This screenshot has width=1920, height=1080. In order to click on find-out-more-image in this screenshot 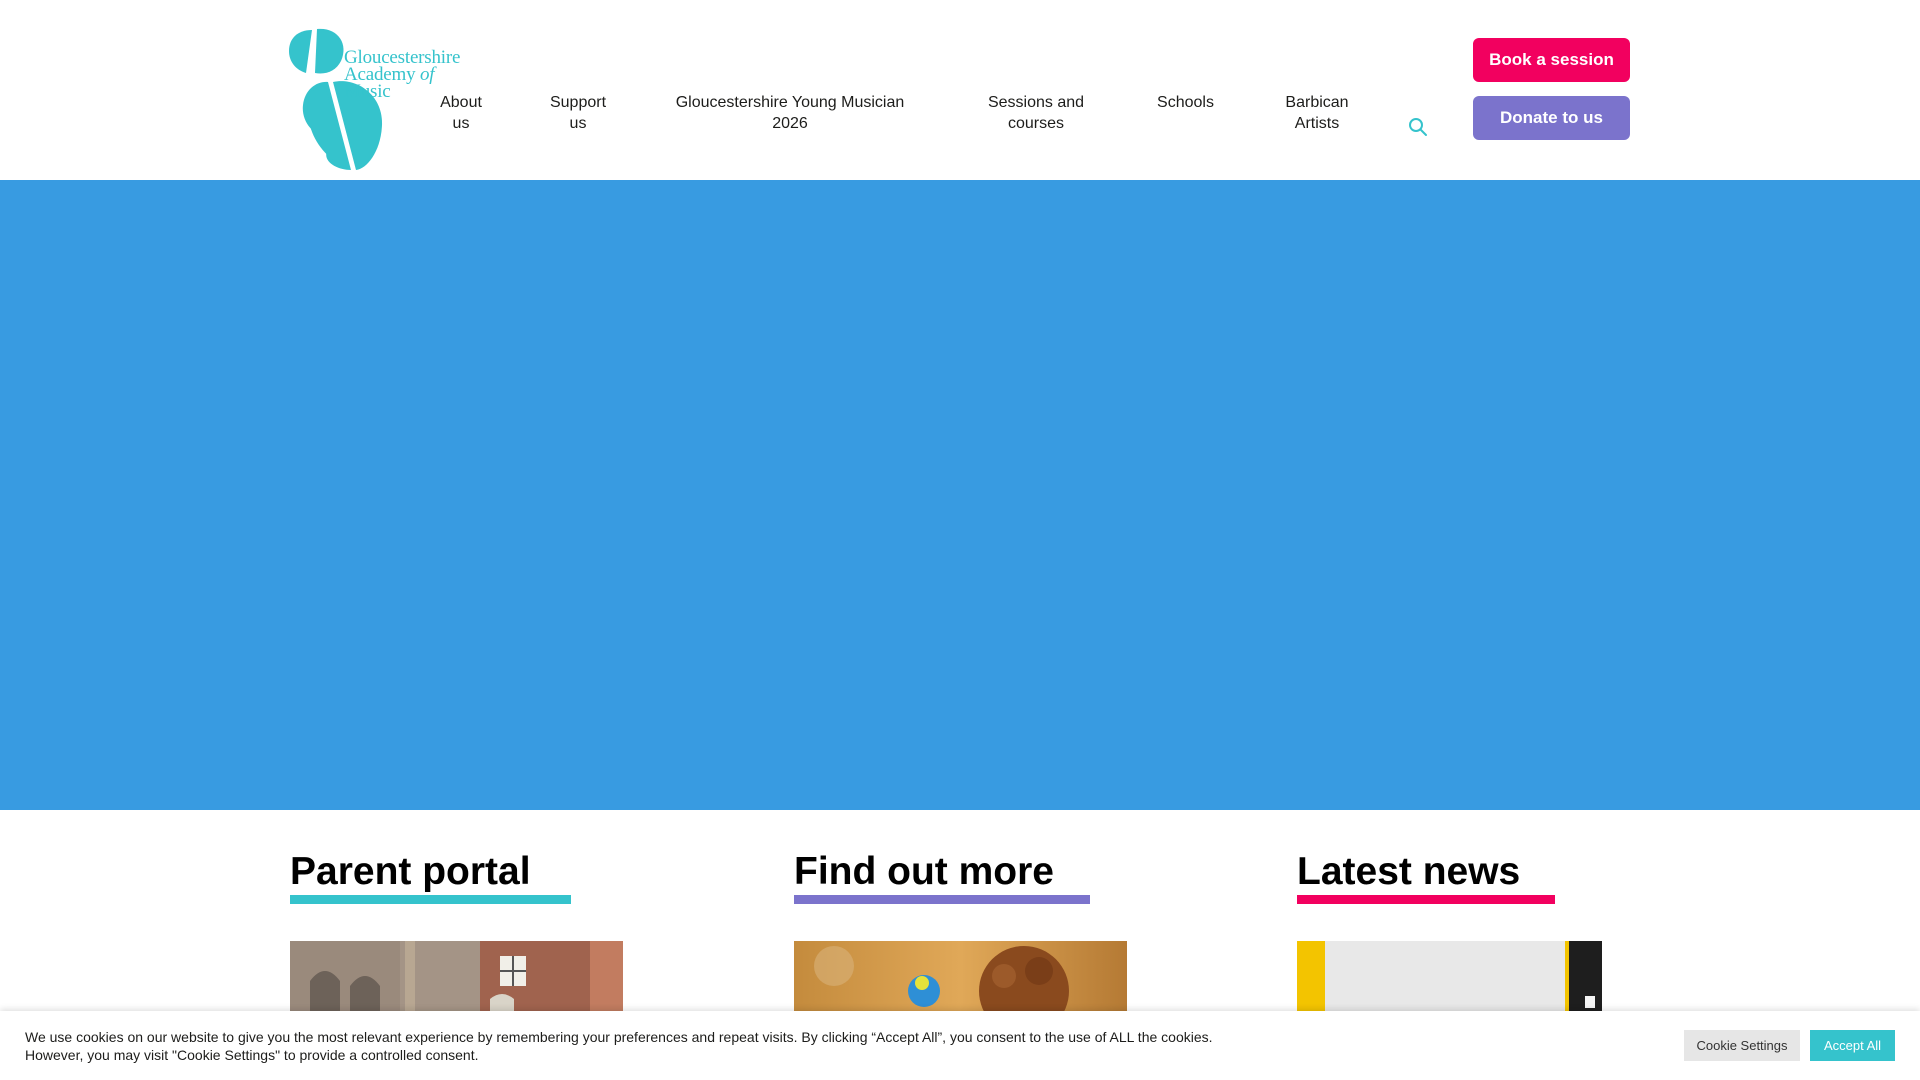, I will do `click(960, 976)`.